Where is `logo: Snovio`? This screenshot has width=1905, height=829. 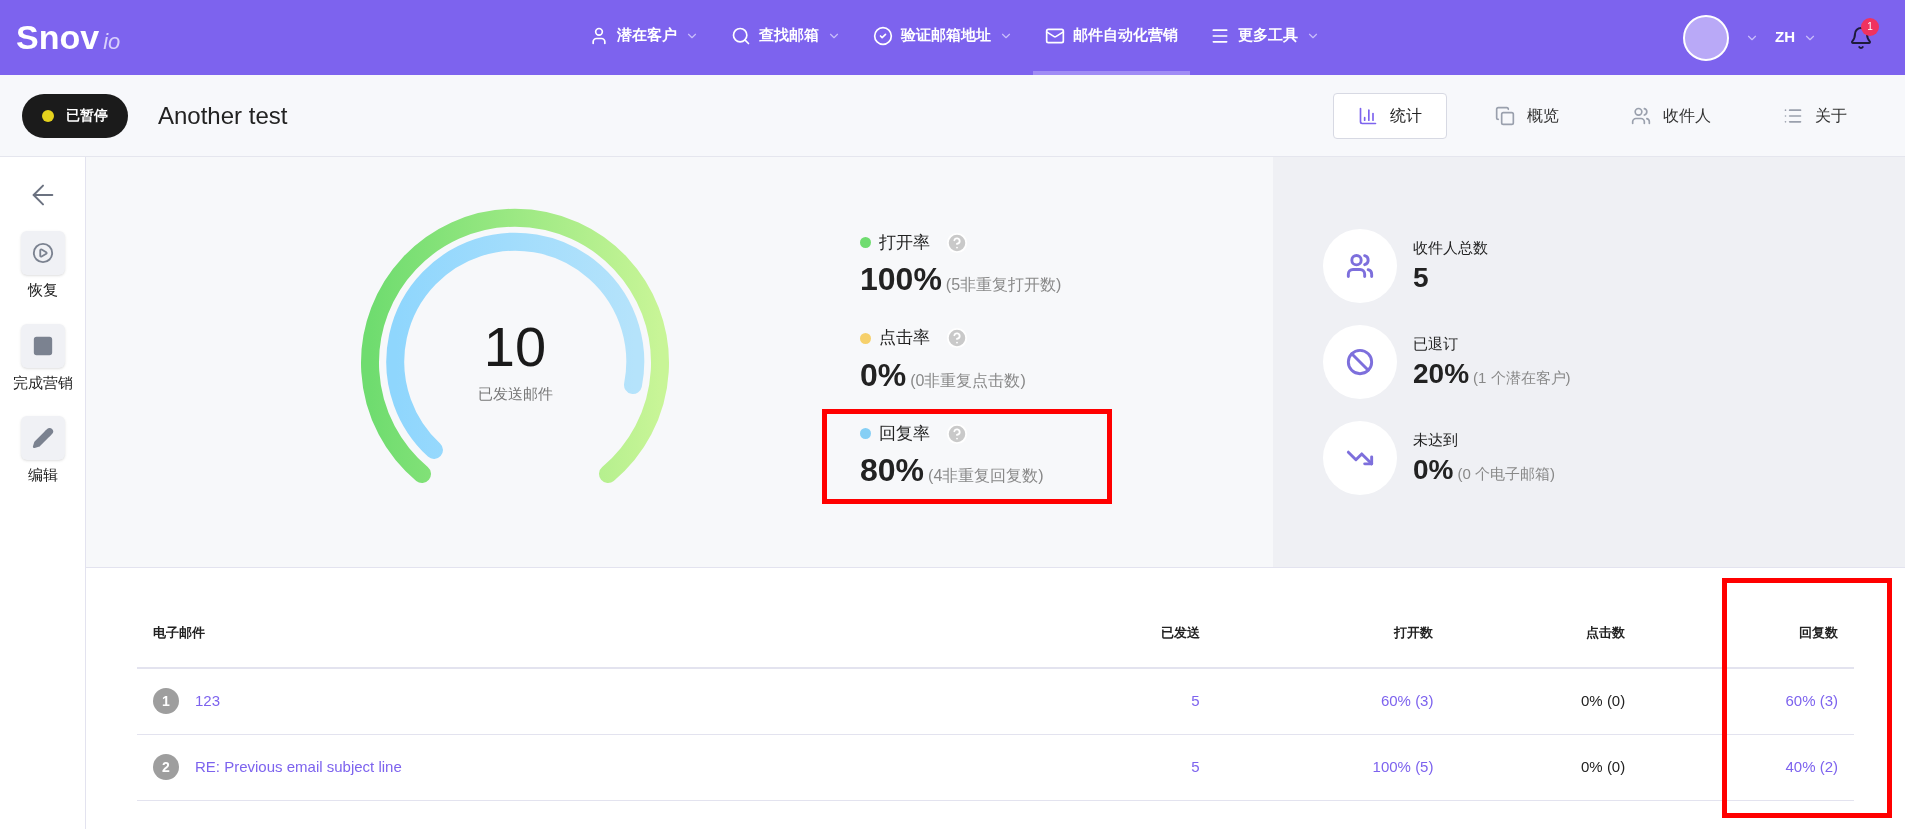 logo: Snovio is located at coordinates (216, 37).